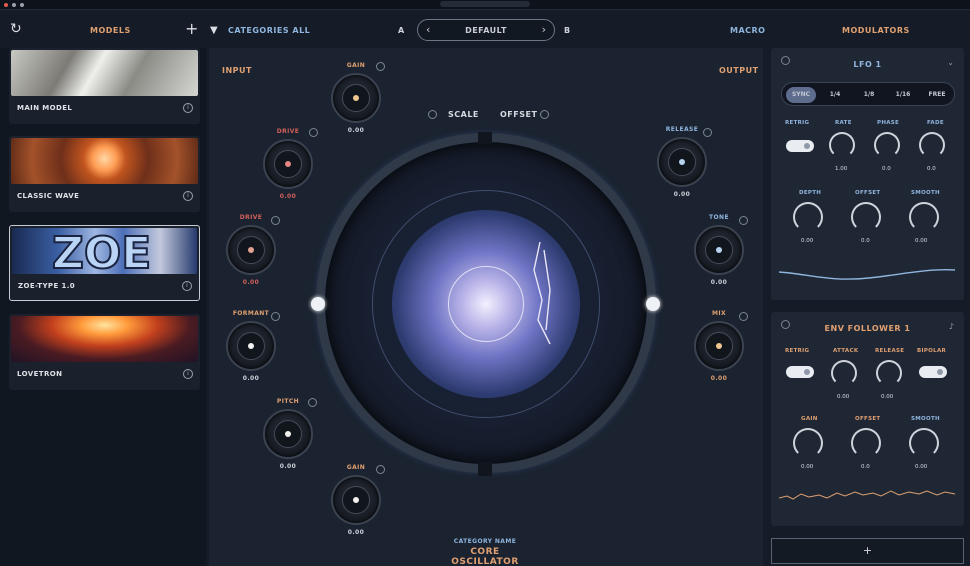  Describe the element at coordinates (22, 5) in the screenshot. I see `maximize-window-icon` at that location.